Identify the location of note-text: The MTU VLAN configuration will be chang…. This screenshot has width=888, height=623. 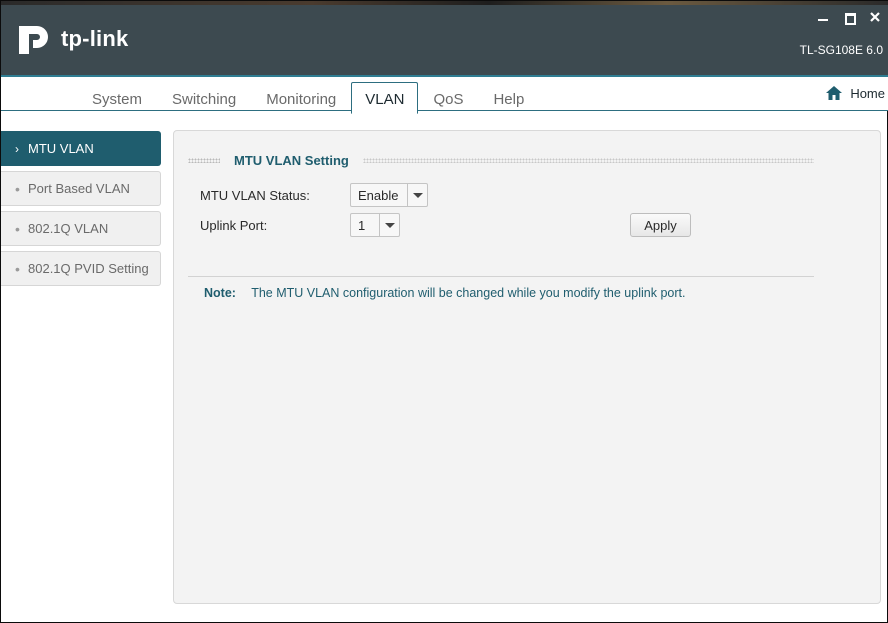
(468, 293).